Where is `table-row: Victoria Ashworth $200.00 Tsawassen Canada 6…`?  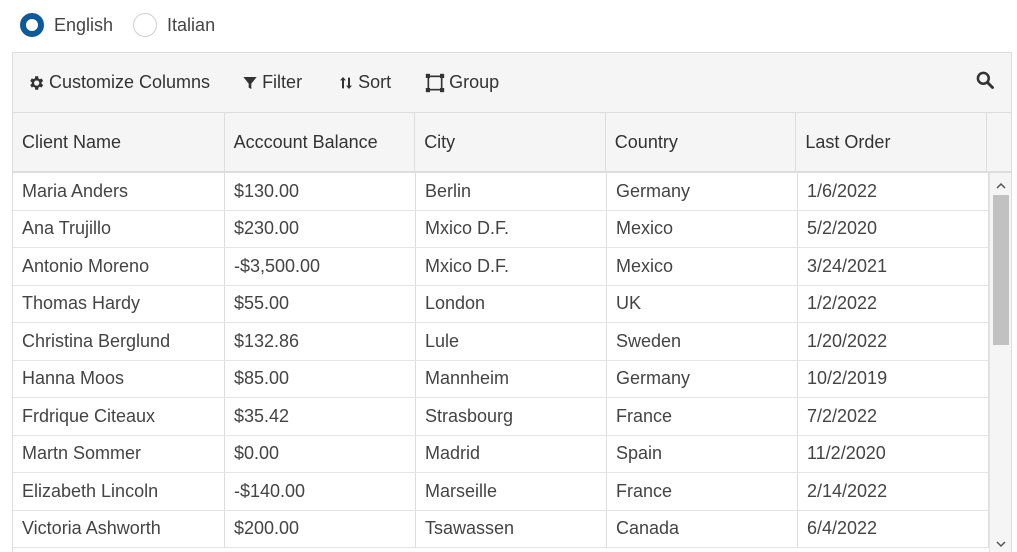 table-row: Victoria Ashworth $200.00 Tsawassen Canada 6… is located at coordinates (501, 529).